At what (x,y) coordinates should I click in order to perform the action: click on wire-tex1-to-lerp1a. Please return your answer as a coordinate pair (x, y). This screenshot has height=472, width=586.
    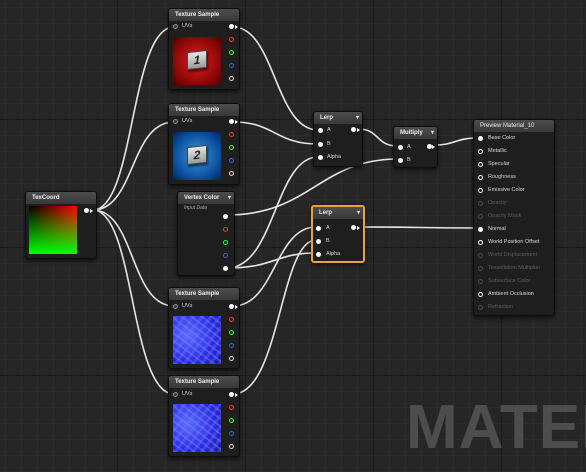
    Looking at the image, I should click on (275, 78).